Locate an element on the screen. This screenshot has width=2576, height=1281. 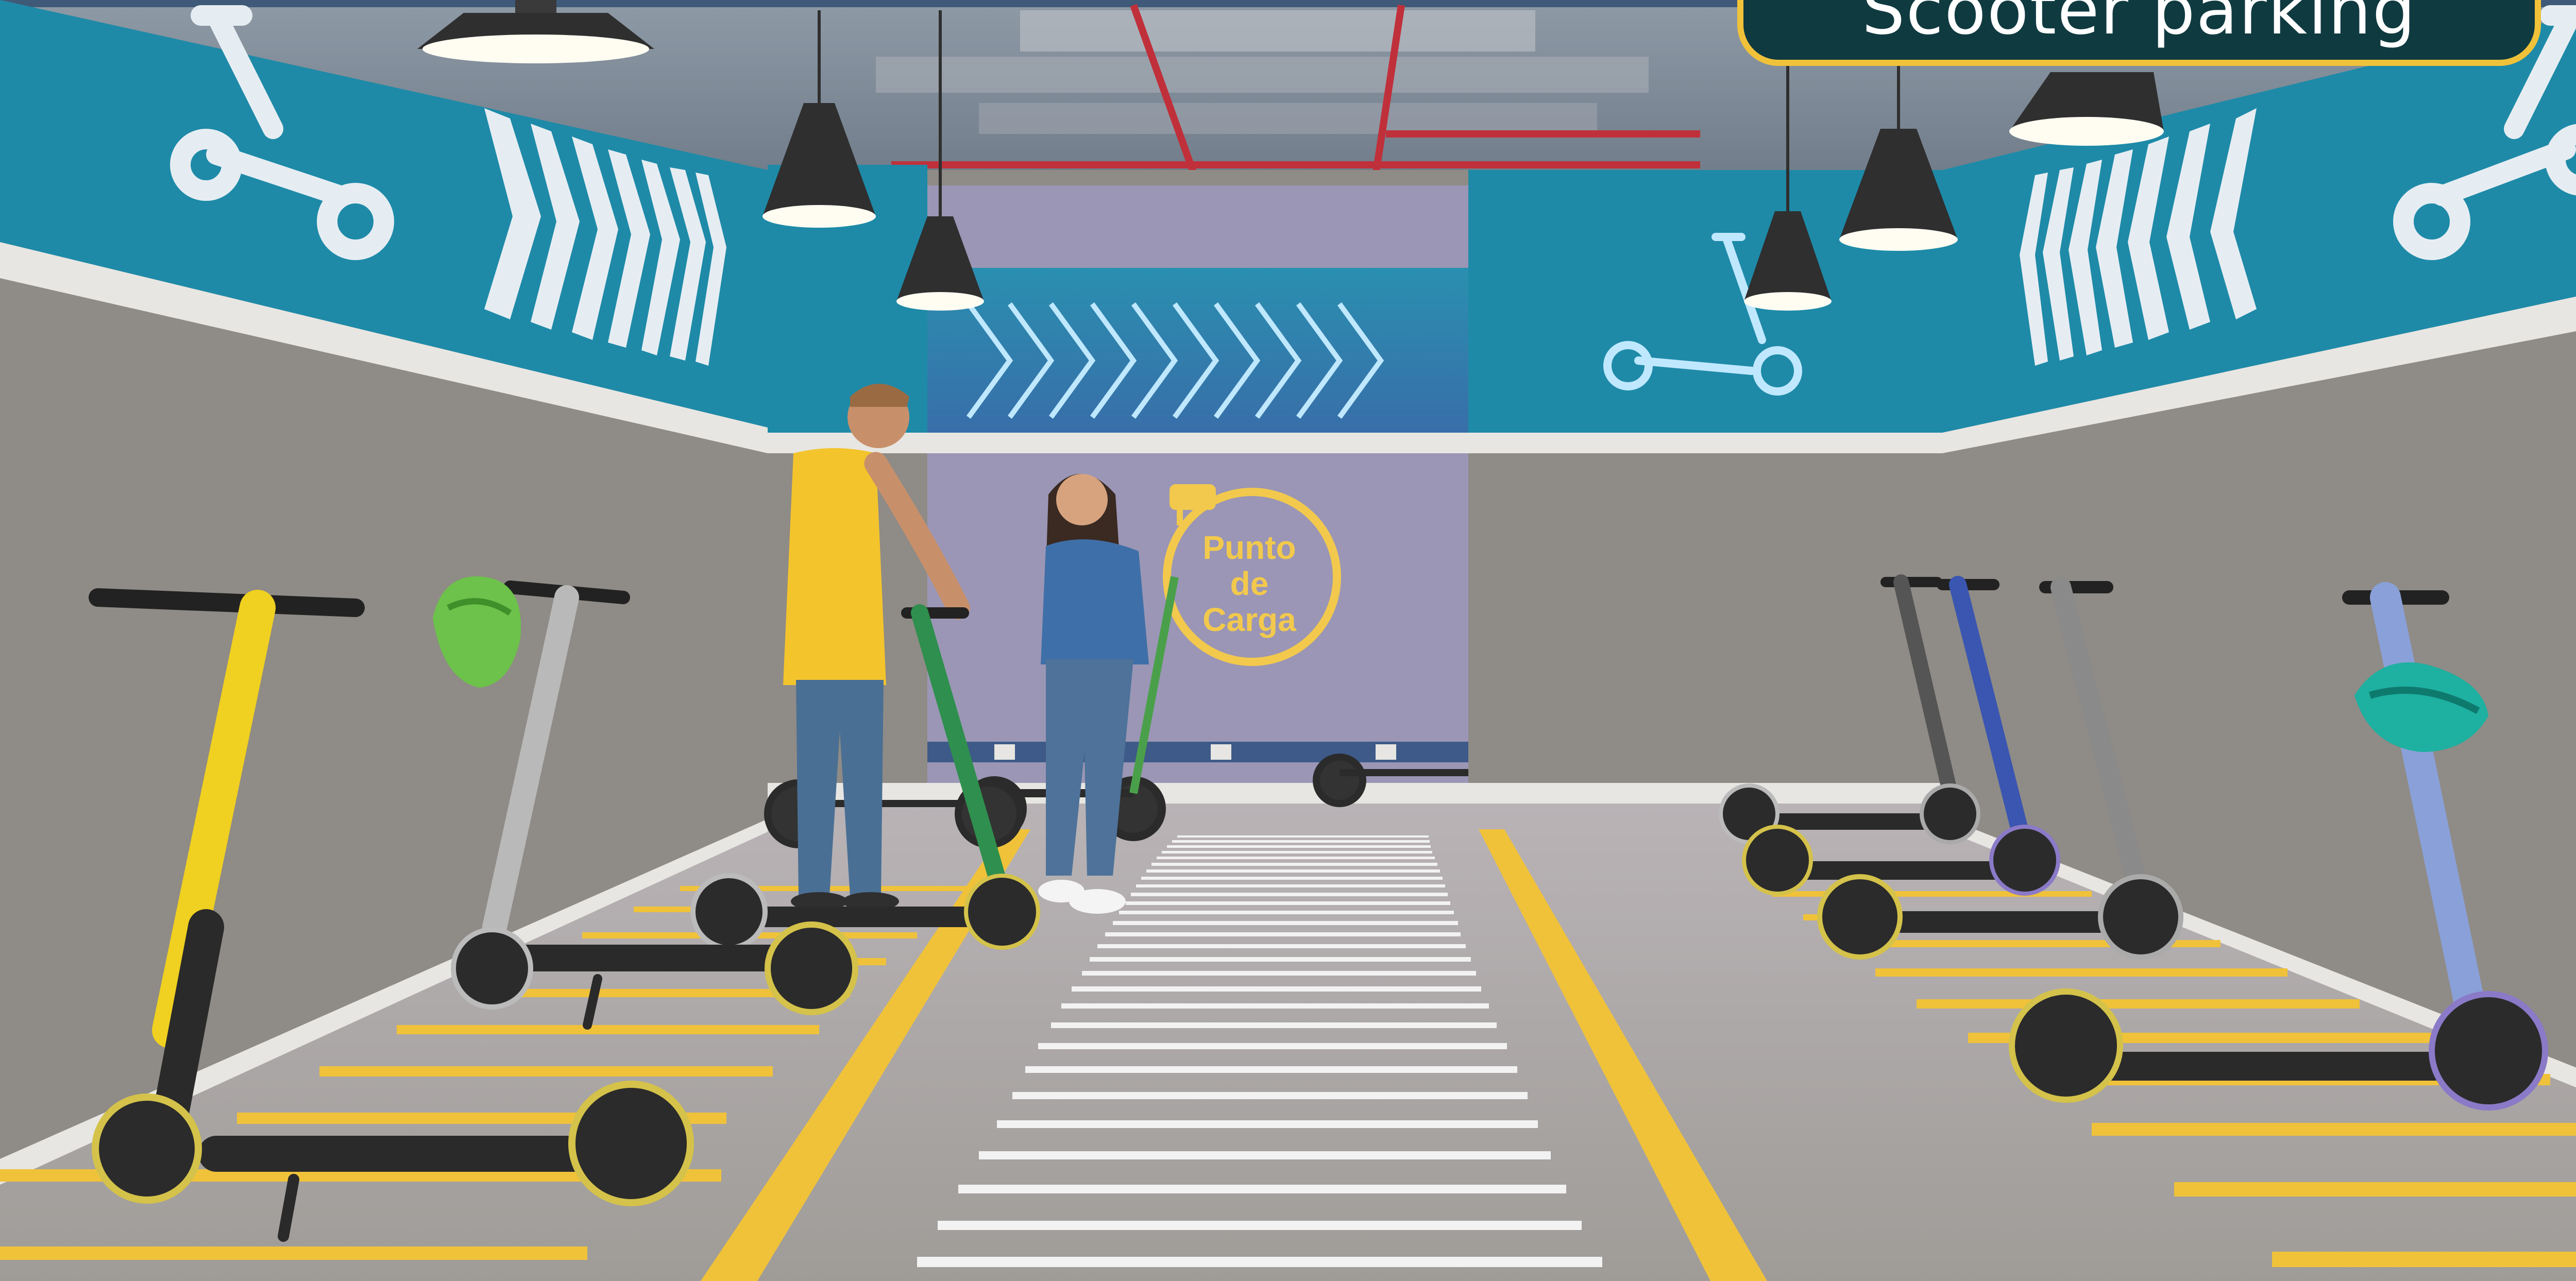
title-badge: Scooter parking is located at coordinates (2139, 33).